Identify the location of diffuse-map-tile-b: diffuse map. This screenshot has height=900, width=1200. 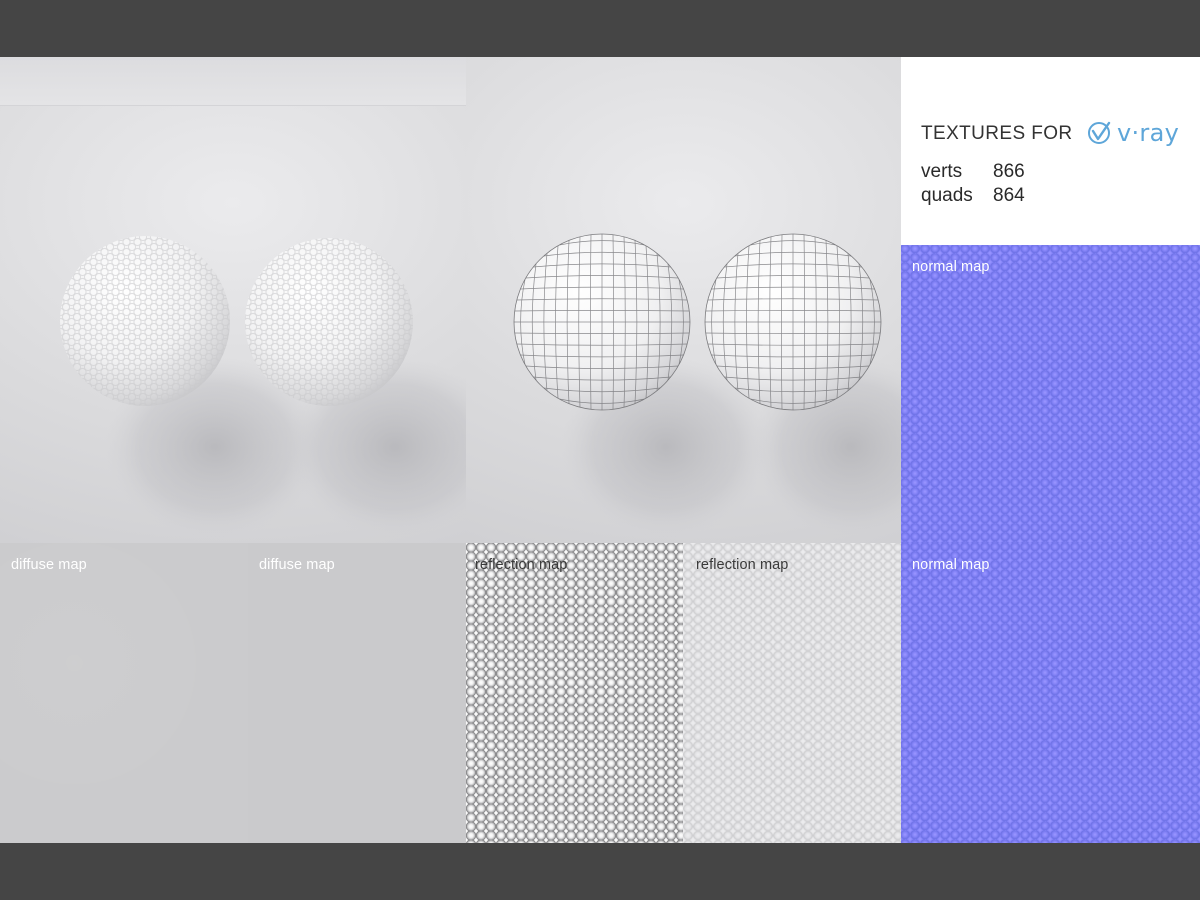
(357, 693).